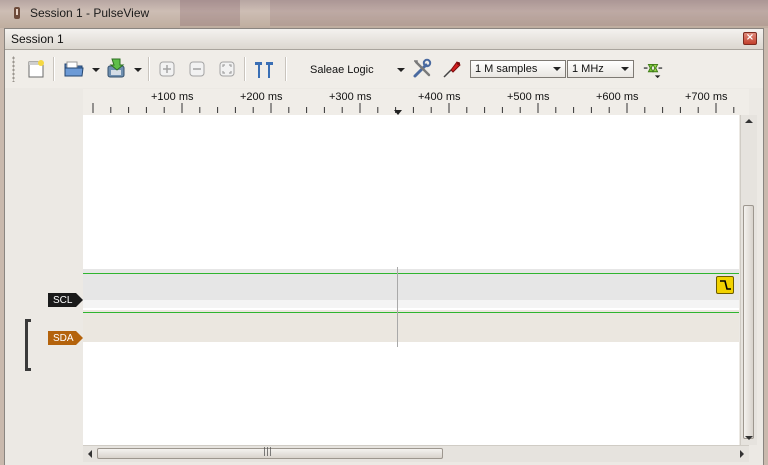  I want to click on open-dropdown-icon, so click(96, 70).